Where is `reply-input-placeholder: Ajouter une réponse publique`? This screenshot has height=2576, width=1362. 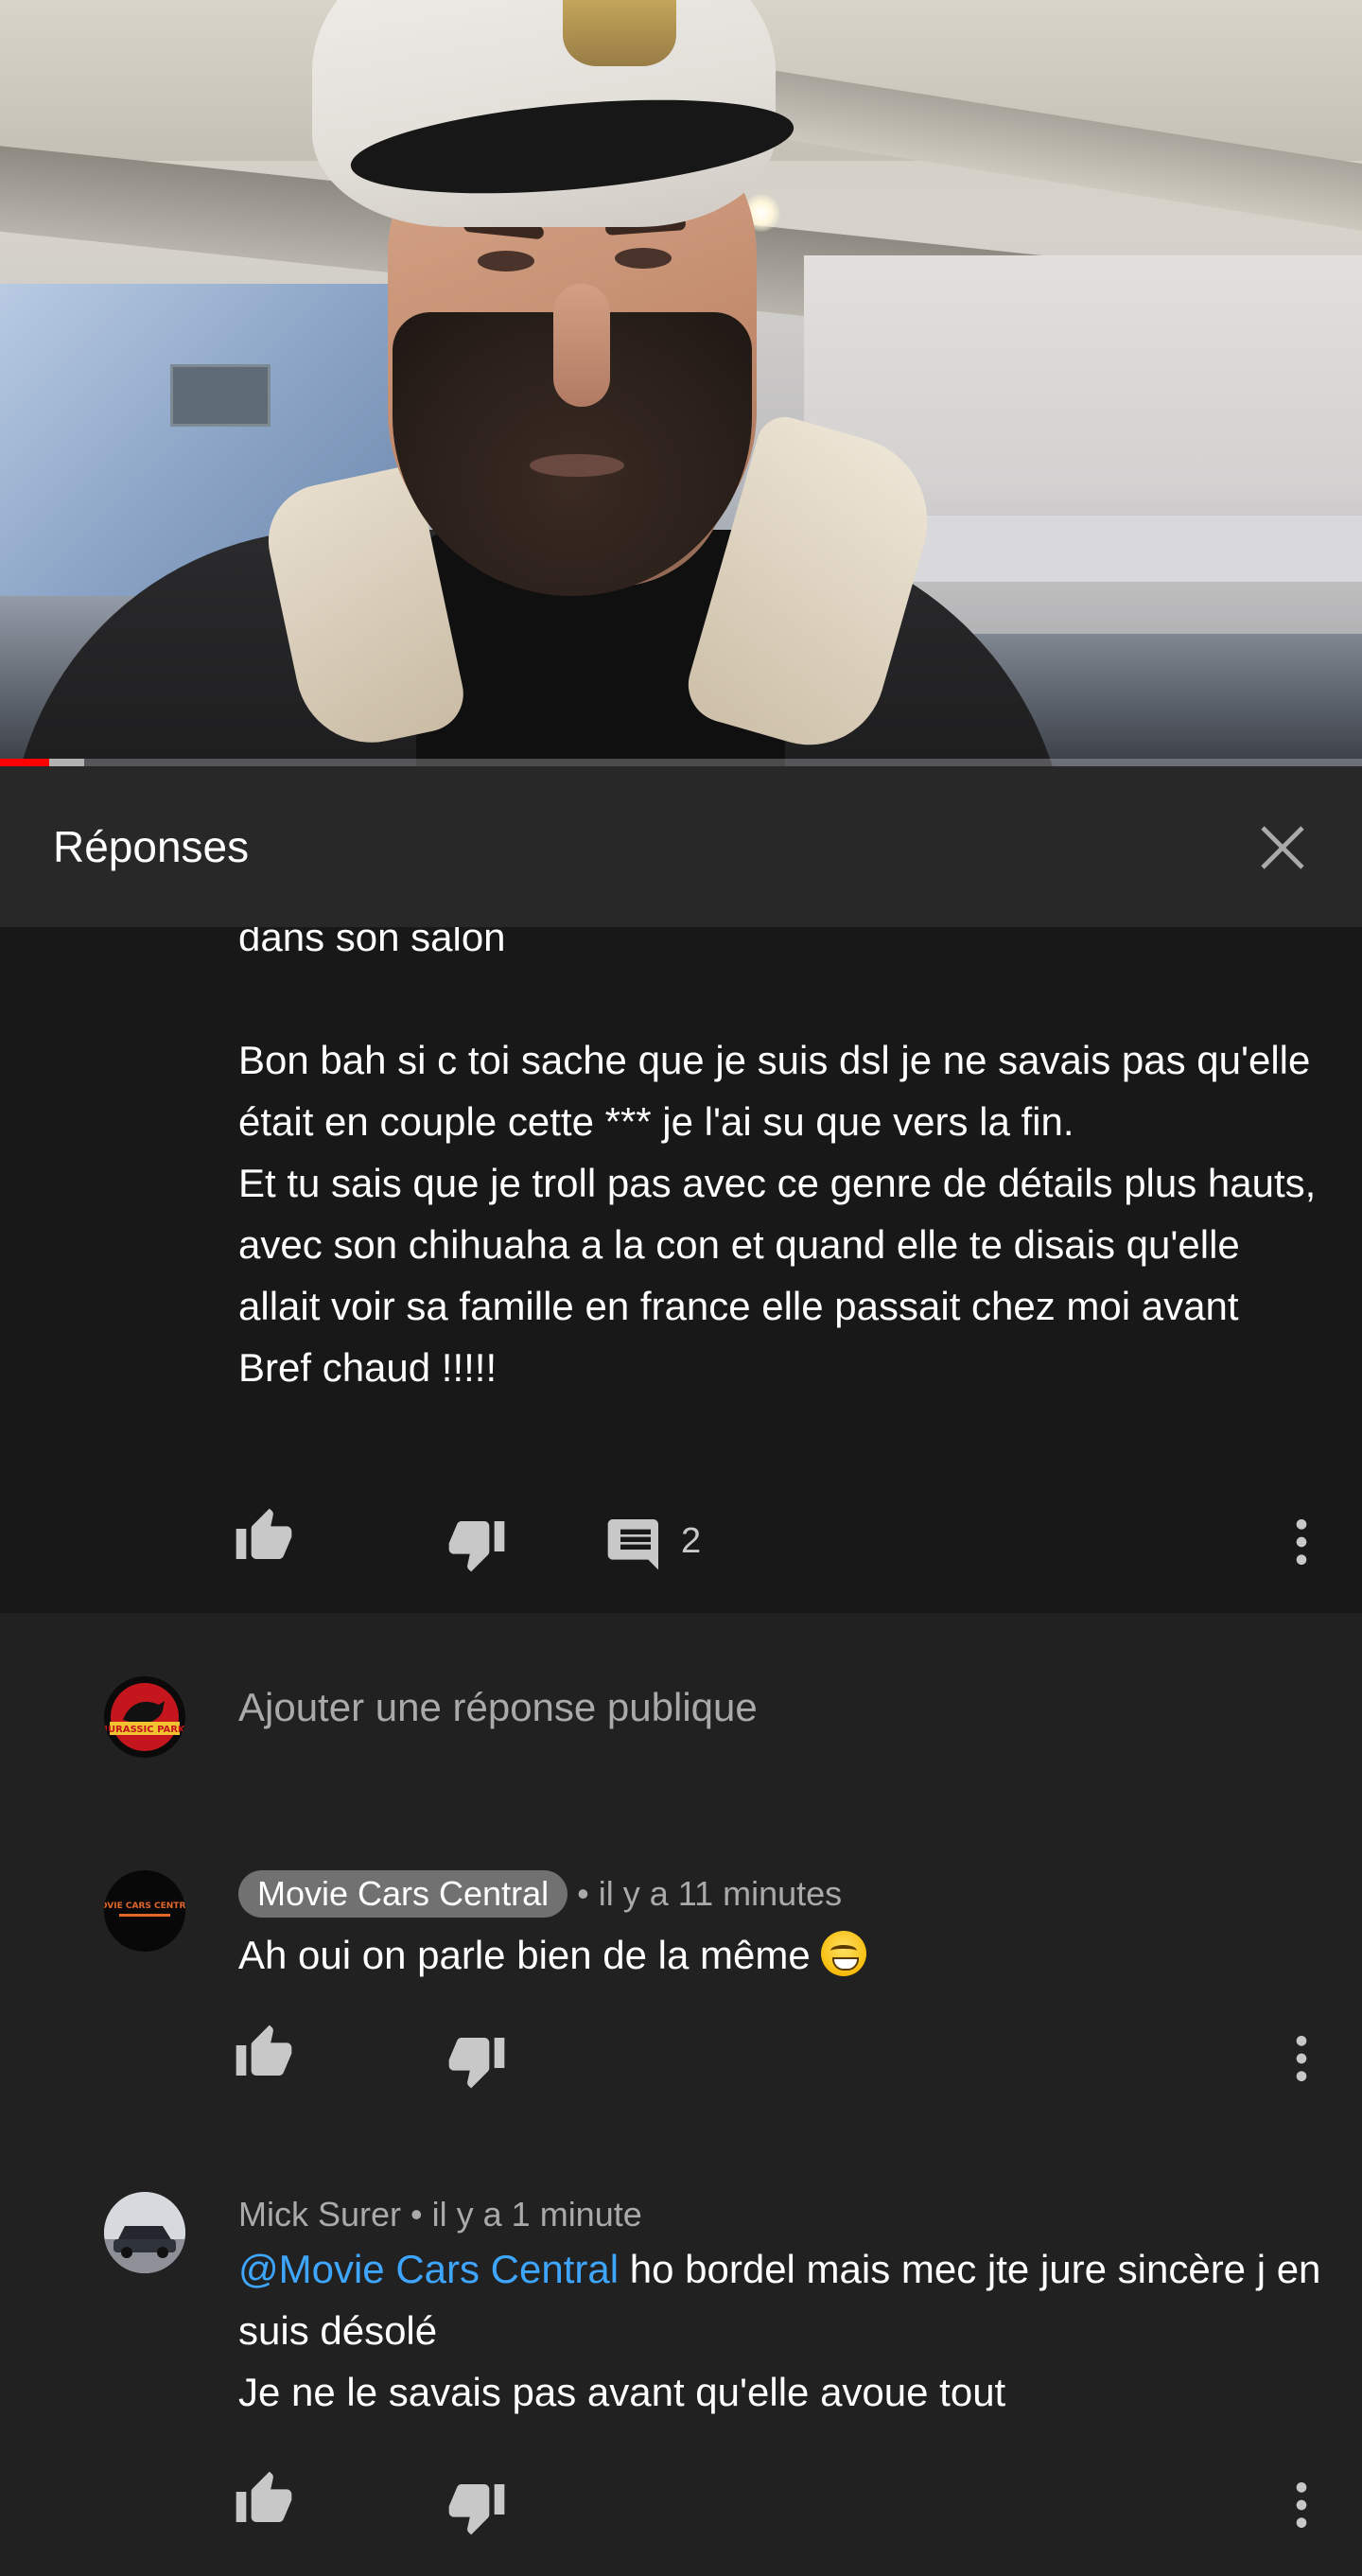
reply-input-placeholder: Ajouter une réponse publique is located at coordinates (498, 1707).